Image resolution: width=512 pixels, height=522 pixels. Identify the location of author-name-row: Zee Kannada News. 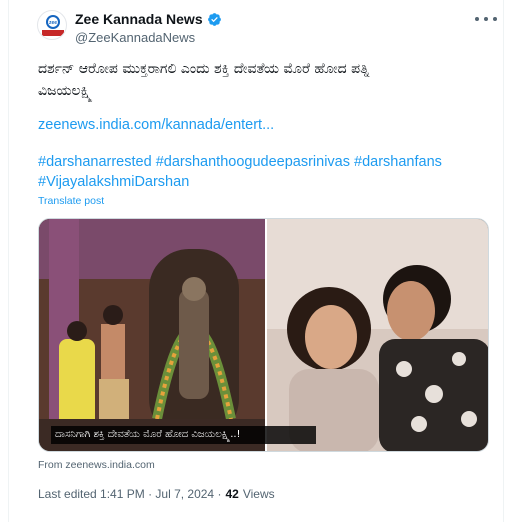
(148, 19).